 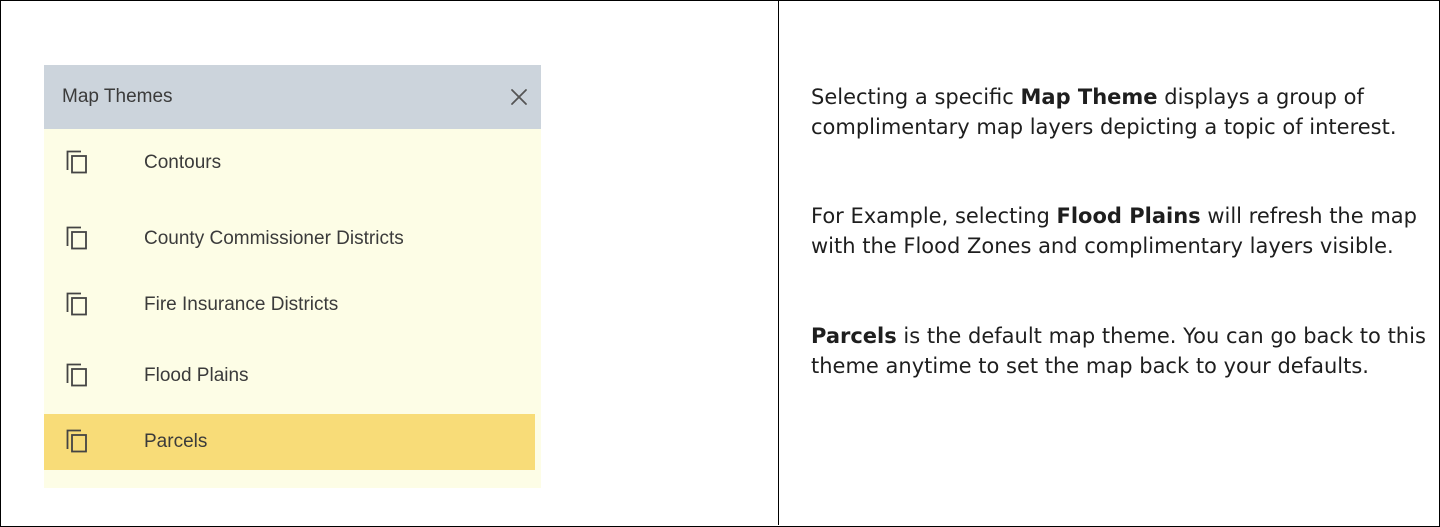 What do you see at coordinates (289, 163) in the screenshot?
I see `theme-item-contours: Contours` at bounding box center [289, 163].